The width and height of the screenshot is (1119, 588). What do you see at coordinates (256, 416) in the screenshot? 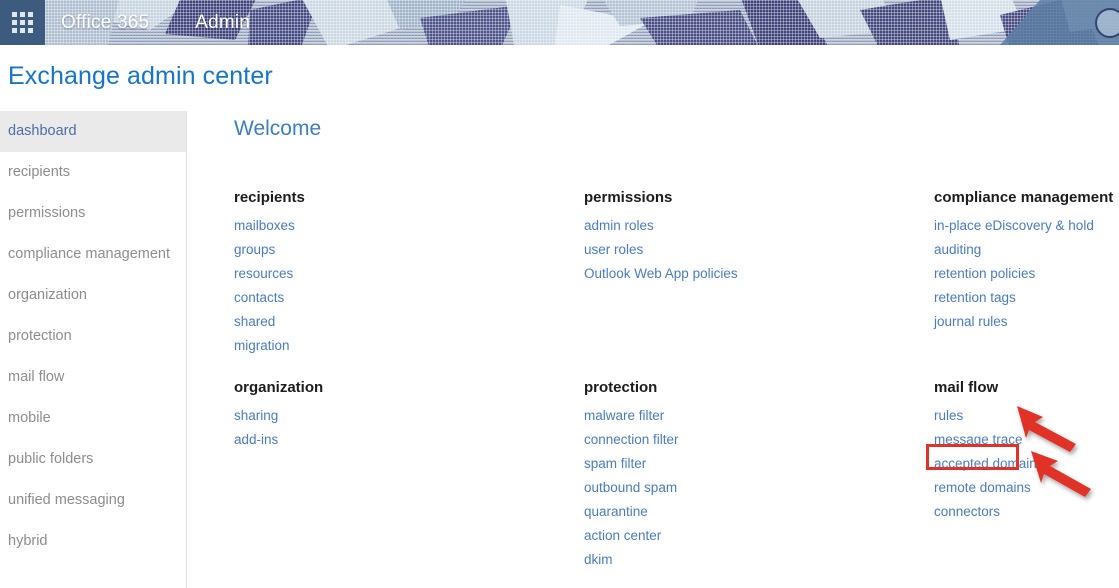
I see `link-sharing: sharing` at bounding box center [256, 416].